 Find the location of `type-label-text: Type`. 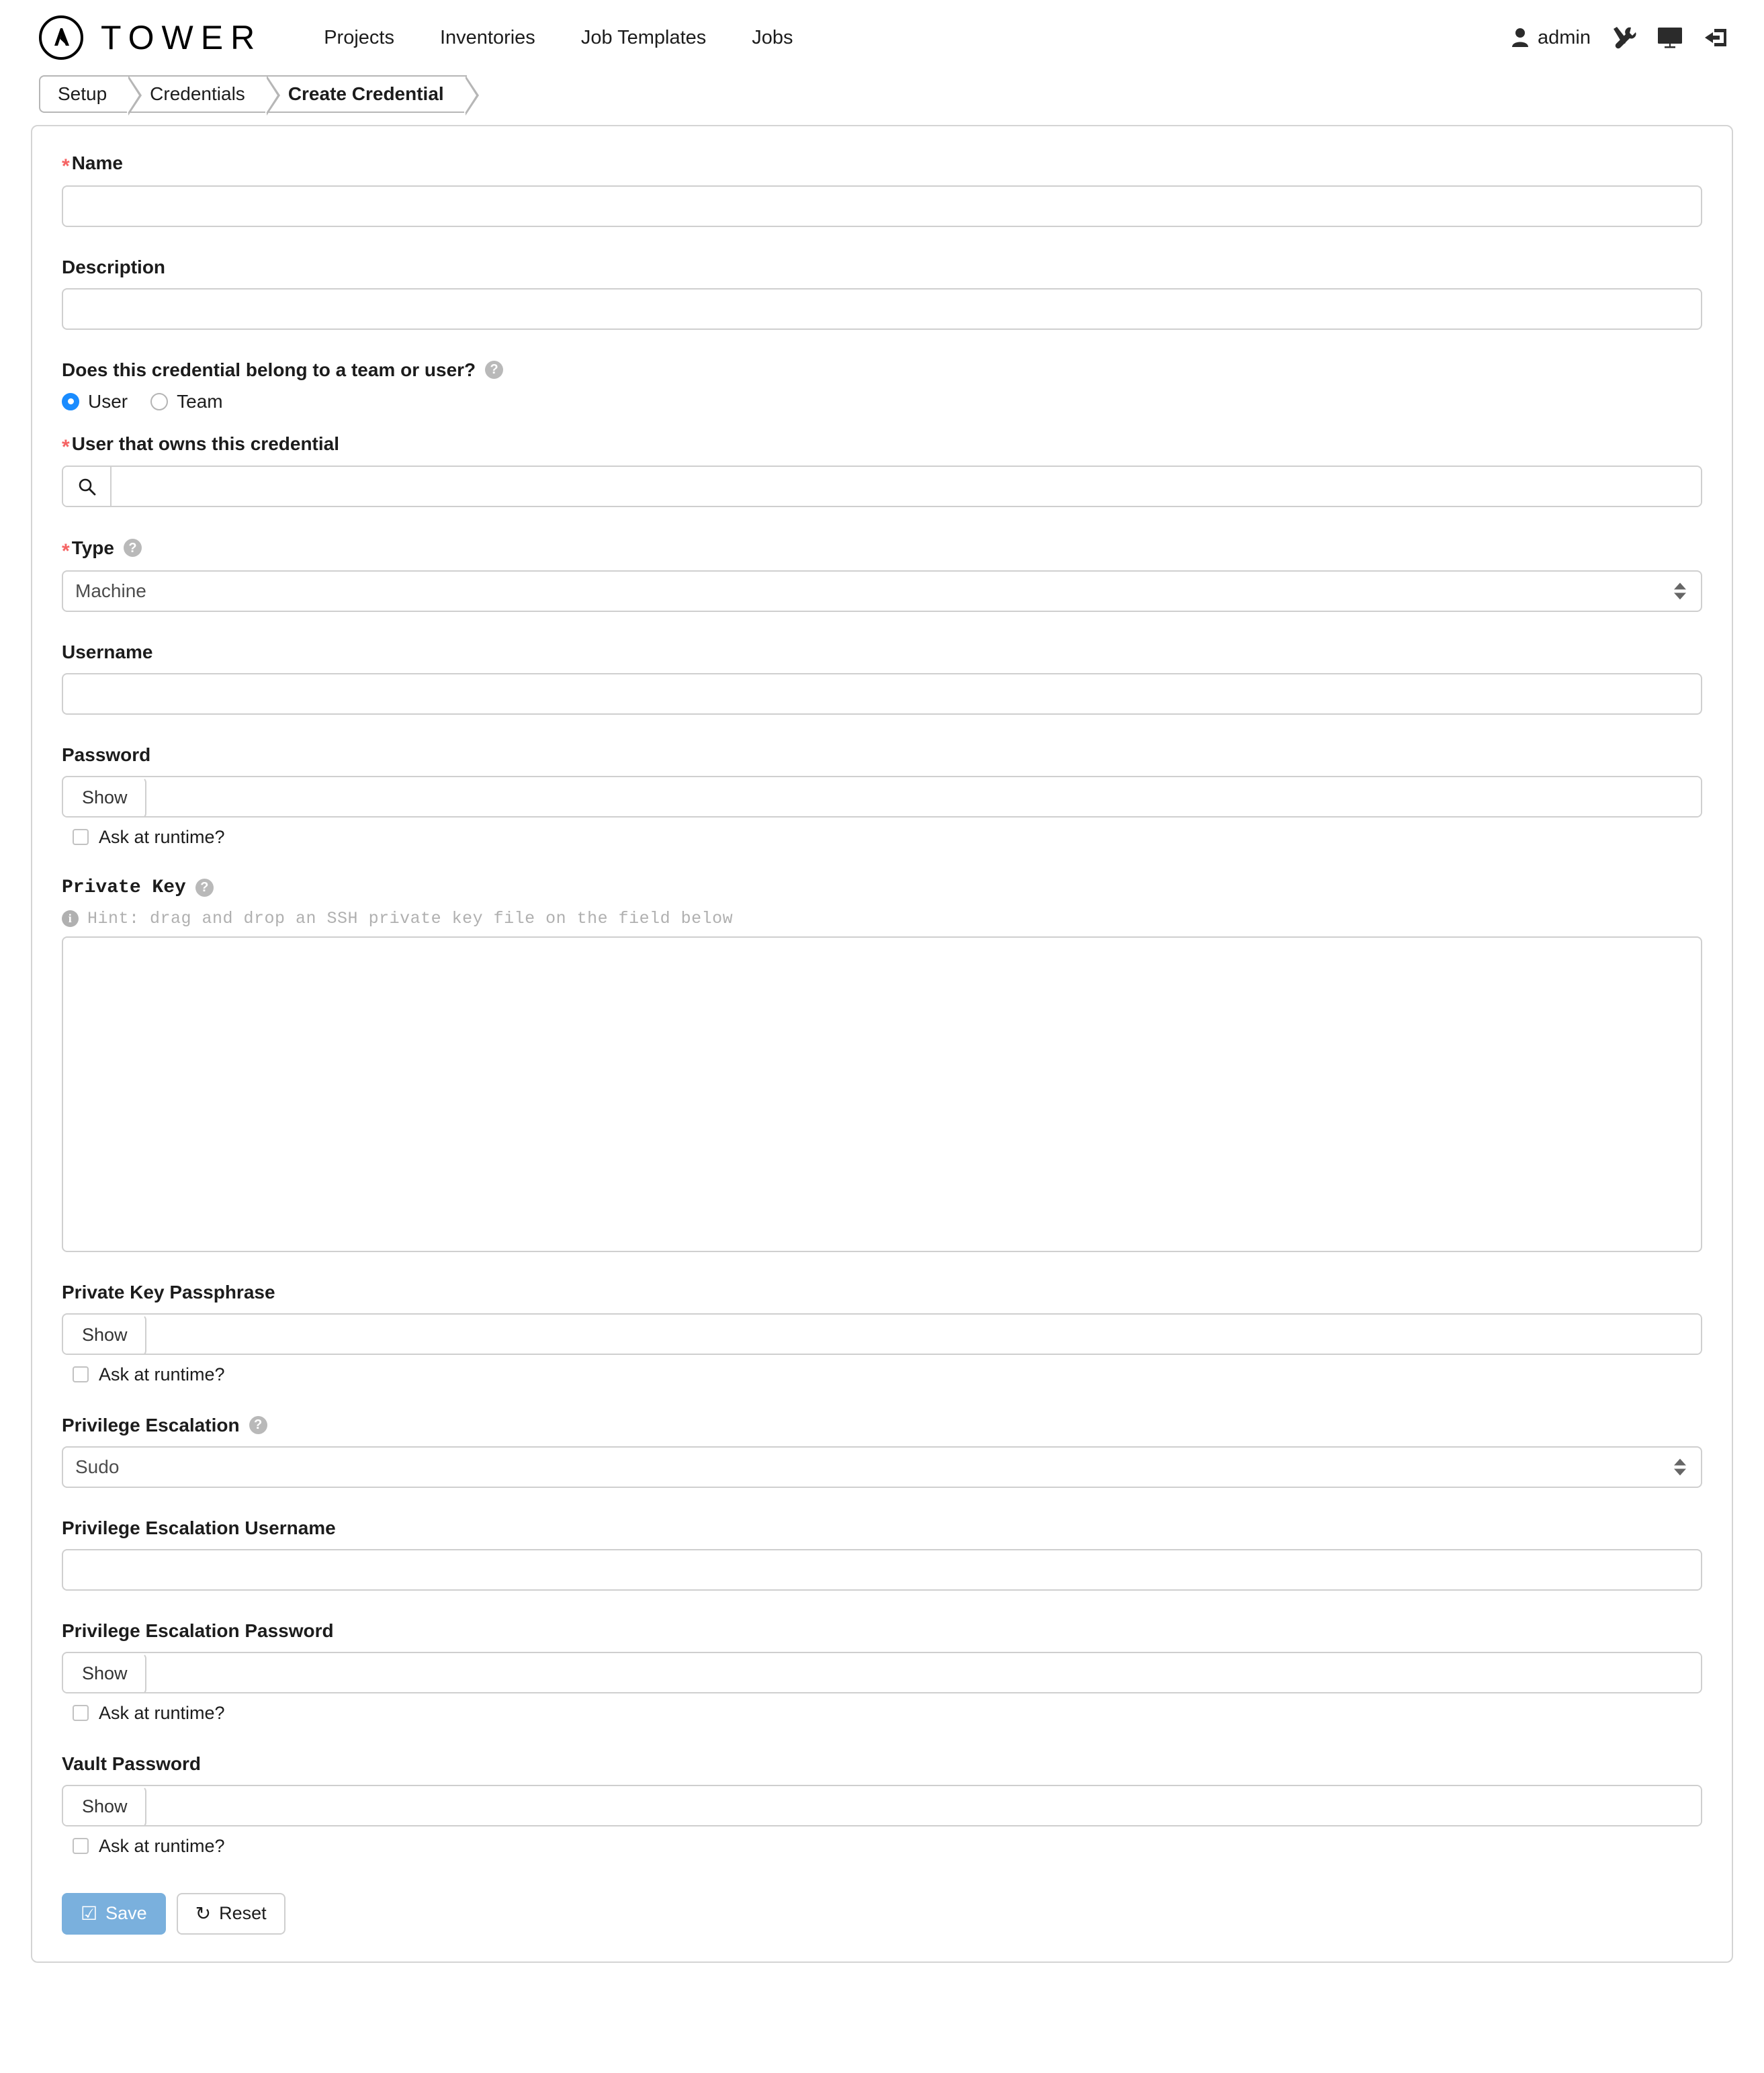

type-label-text: Type is located at coordinates (92, 548).